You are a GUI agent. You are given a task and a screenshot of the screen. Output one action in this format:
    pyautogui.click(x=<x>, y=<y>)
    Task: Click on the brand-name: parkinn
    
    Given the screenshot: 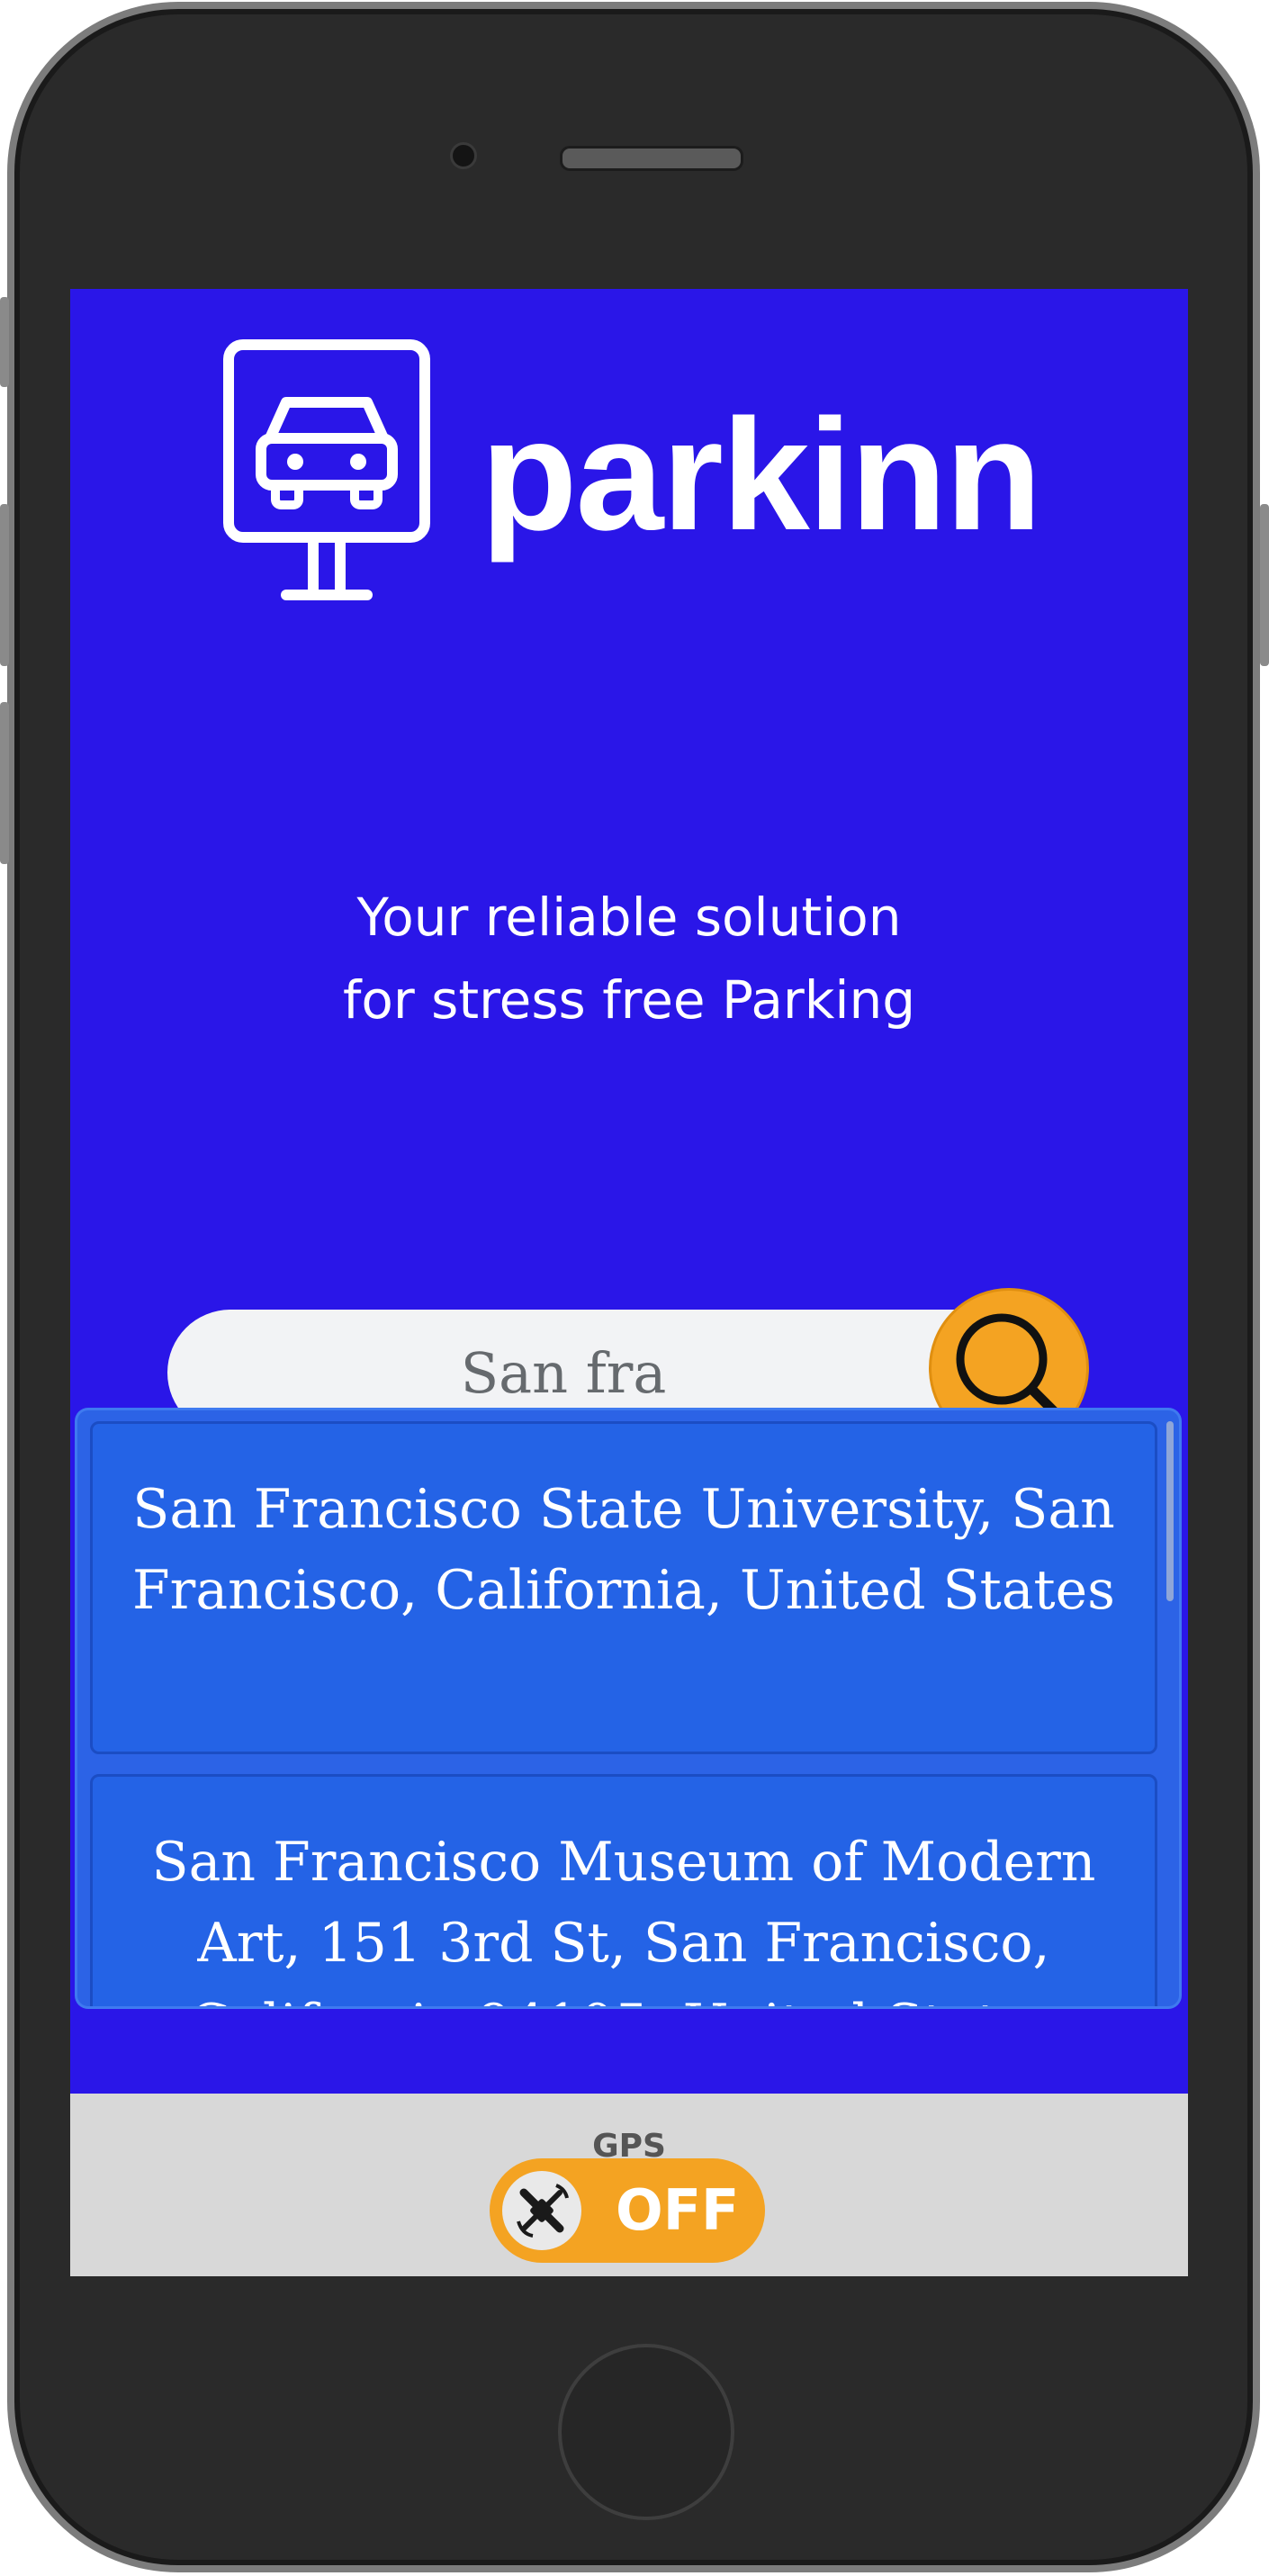 What is the action you would take?
    pyautogui.click(x=762, y=475)
    